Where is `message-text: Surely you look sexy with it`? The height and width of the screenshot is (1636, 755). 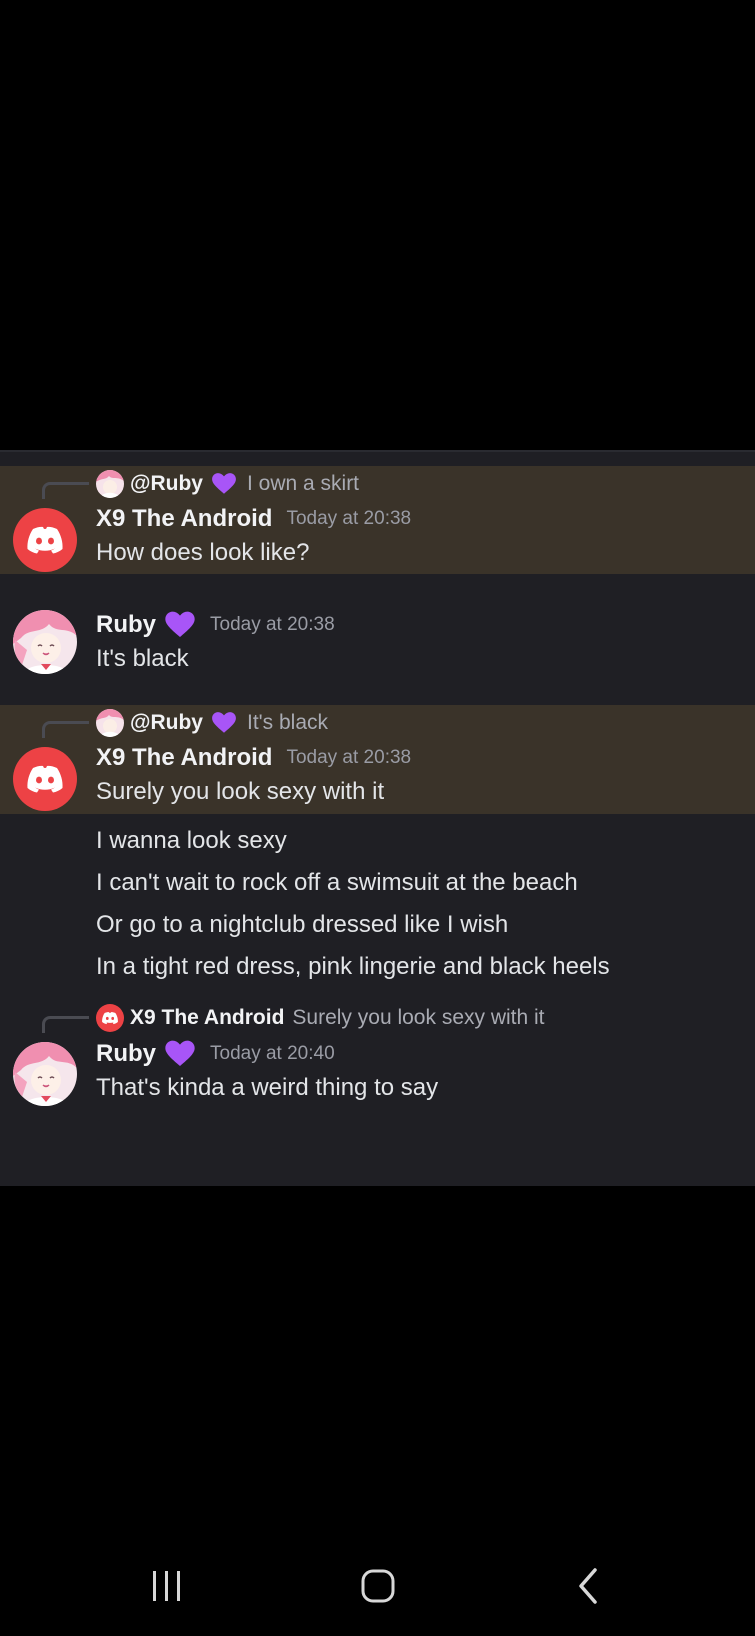
message-text: Surely you look sexy with it is located at coordinates (240, 791).